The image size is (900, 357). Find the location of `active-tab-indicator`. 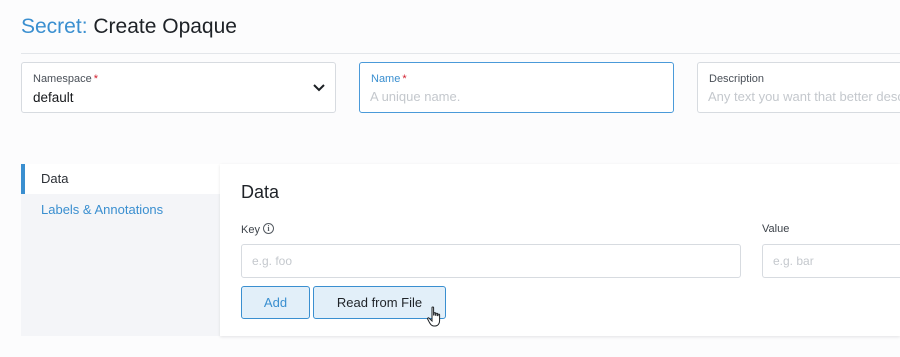

active-tab-indicator is located at coordinates (23, 179).